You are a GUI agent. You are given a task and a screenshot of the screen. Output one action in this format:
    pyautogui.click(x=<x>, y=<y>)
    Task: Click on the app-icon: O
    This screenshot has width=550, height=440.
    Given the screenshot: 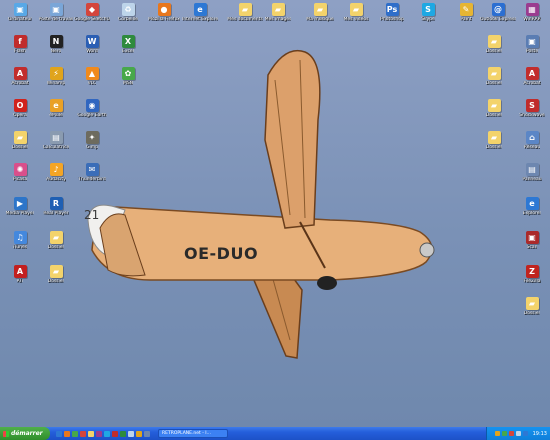 What is the action you would take?
    pyautogui.click(x=20, y=105)
    